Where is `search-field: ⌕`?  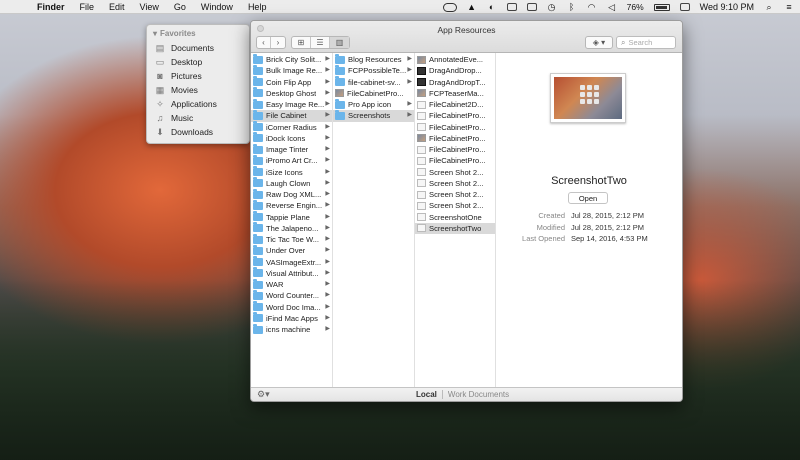
search-field: ⌕ is located at coordinates (646, 42).